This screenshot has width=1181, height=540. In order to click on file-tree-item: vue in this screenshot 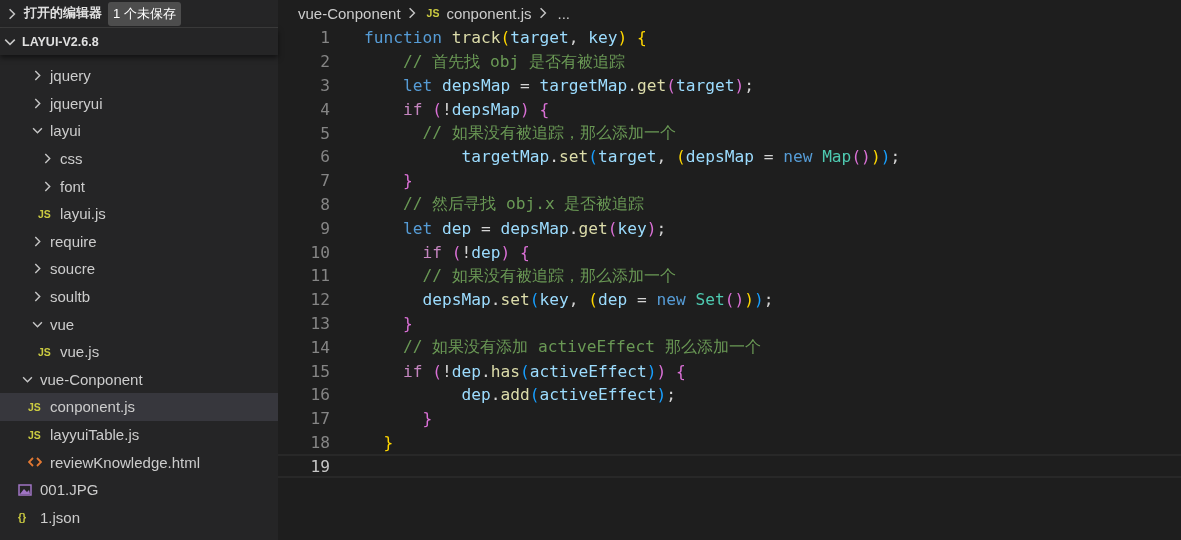, I will do `click(139, 324)`.